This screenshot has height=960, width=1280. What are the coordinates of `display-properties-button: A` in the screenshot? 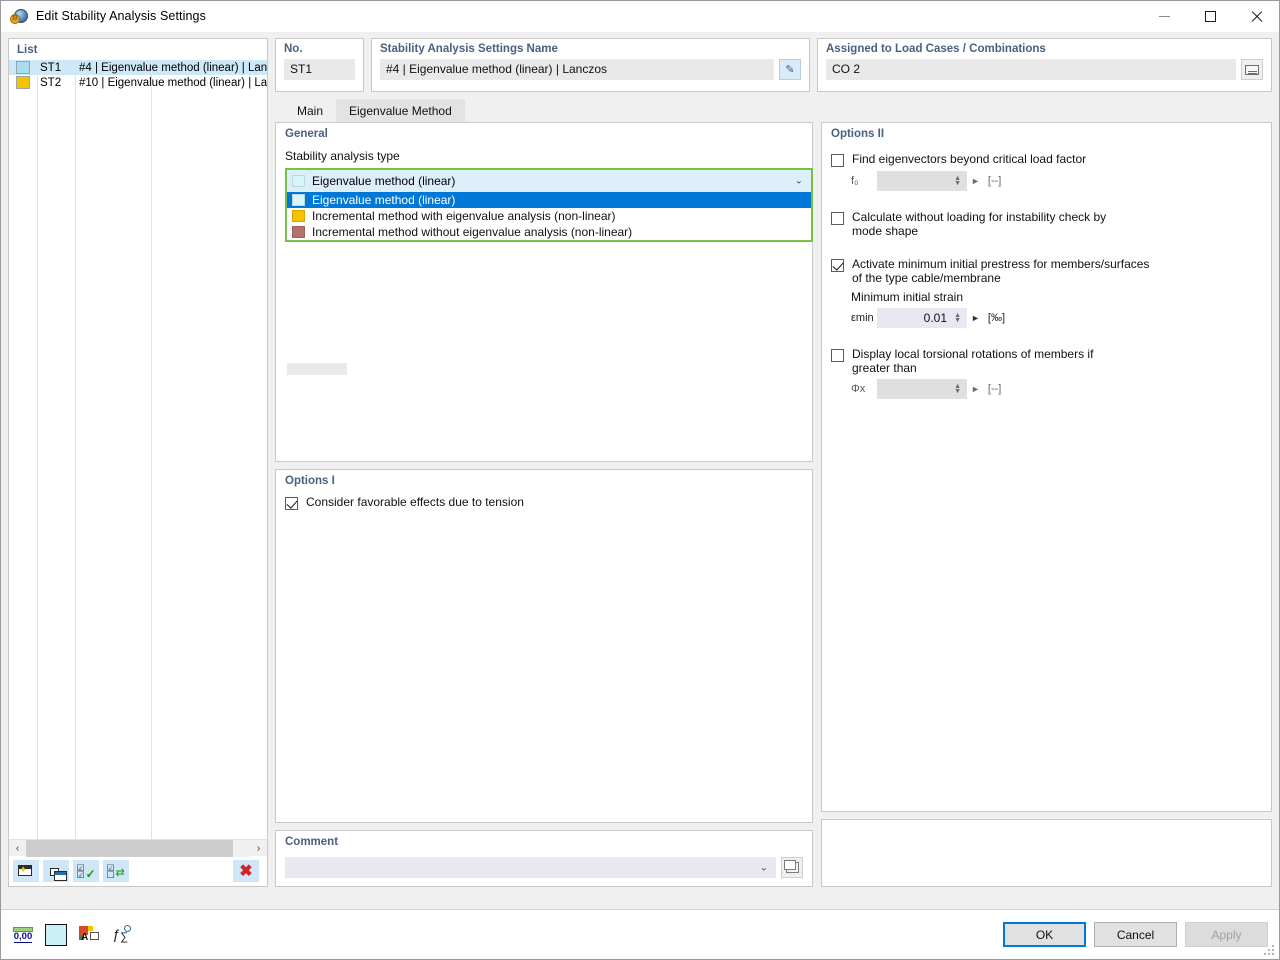 It's located at (89, 935).